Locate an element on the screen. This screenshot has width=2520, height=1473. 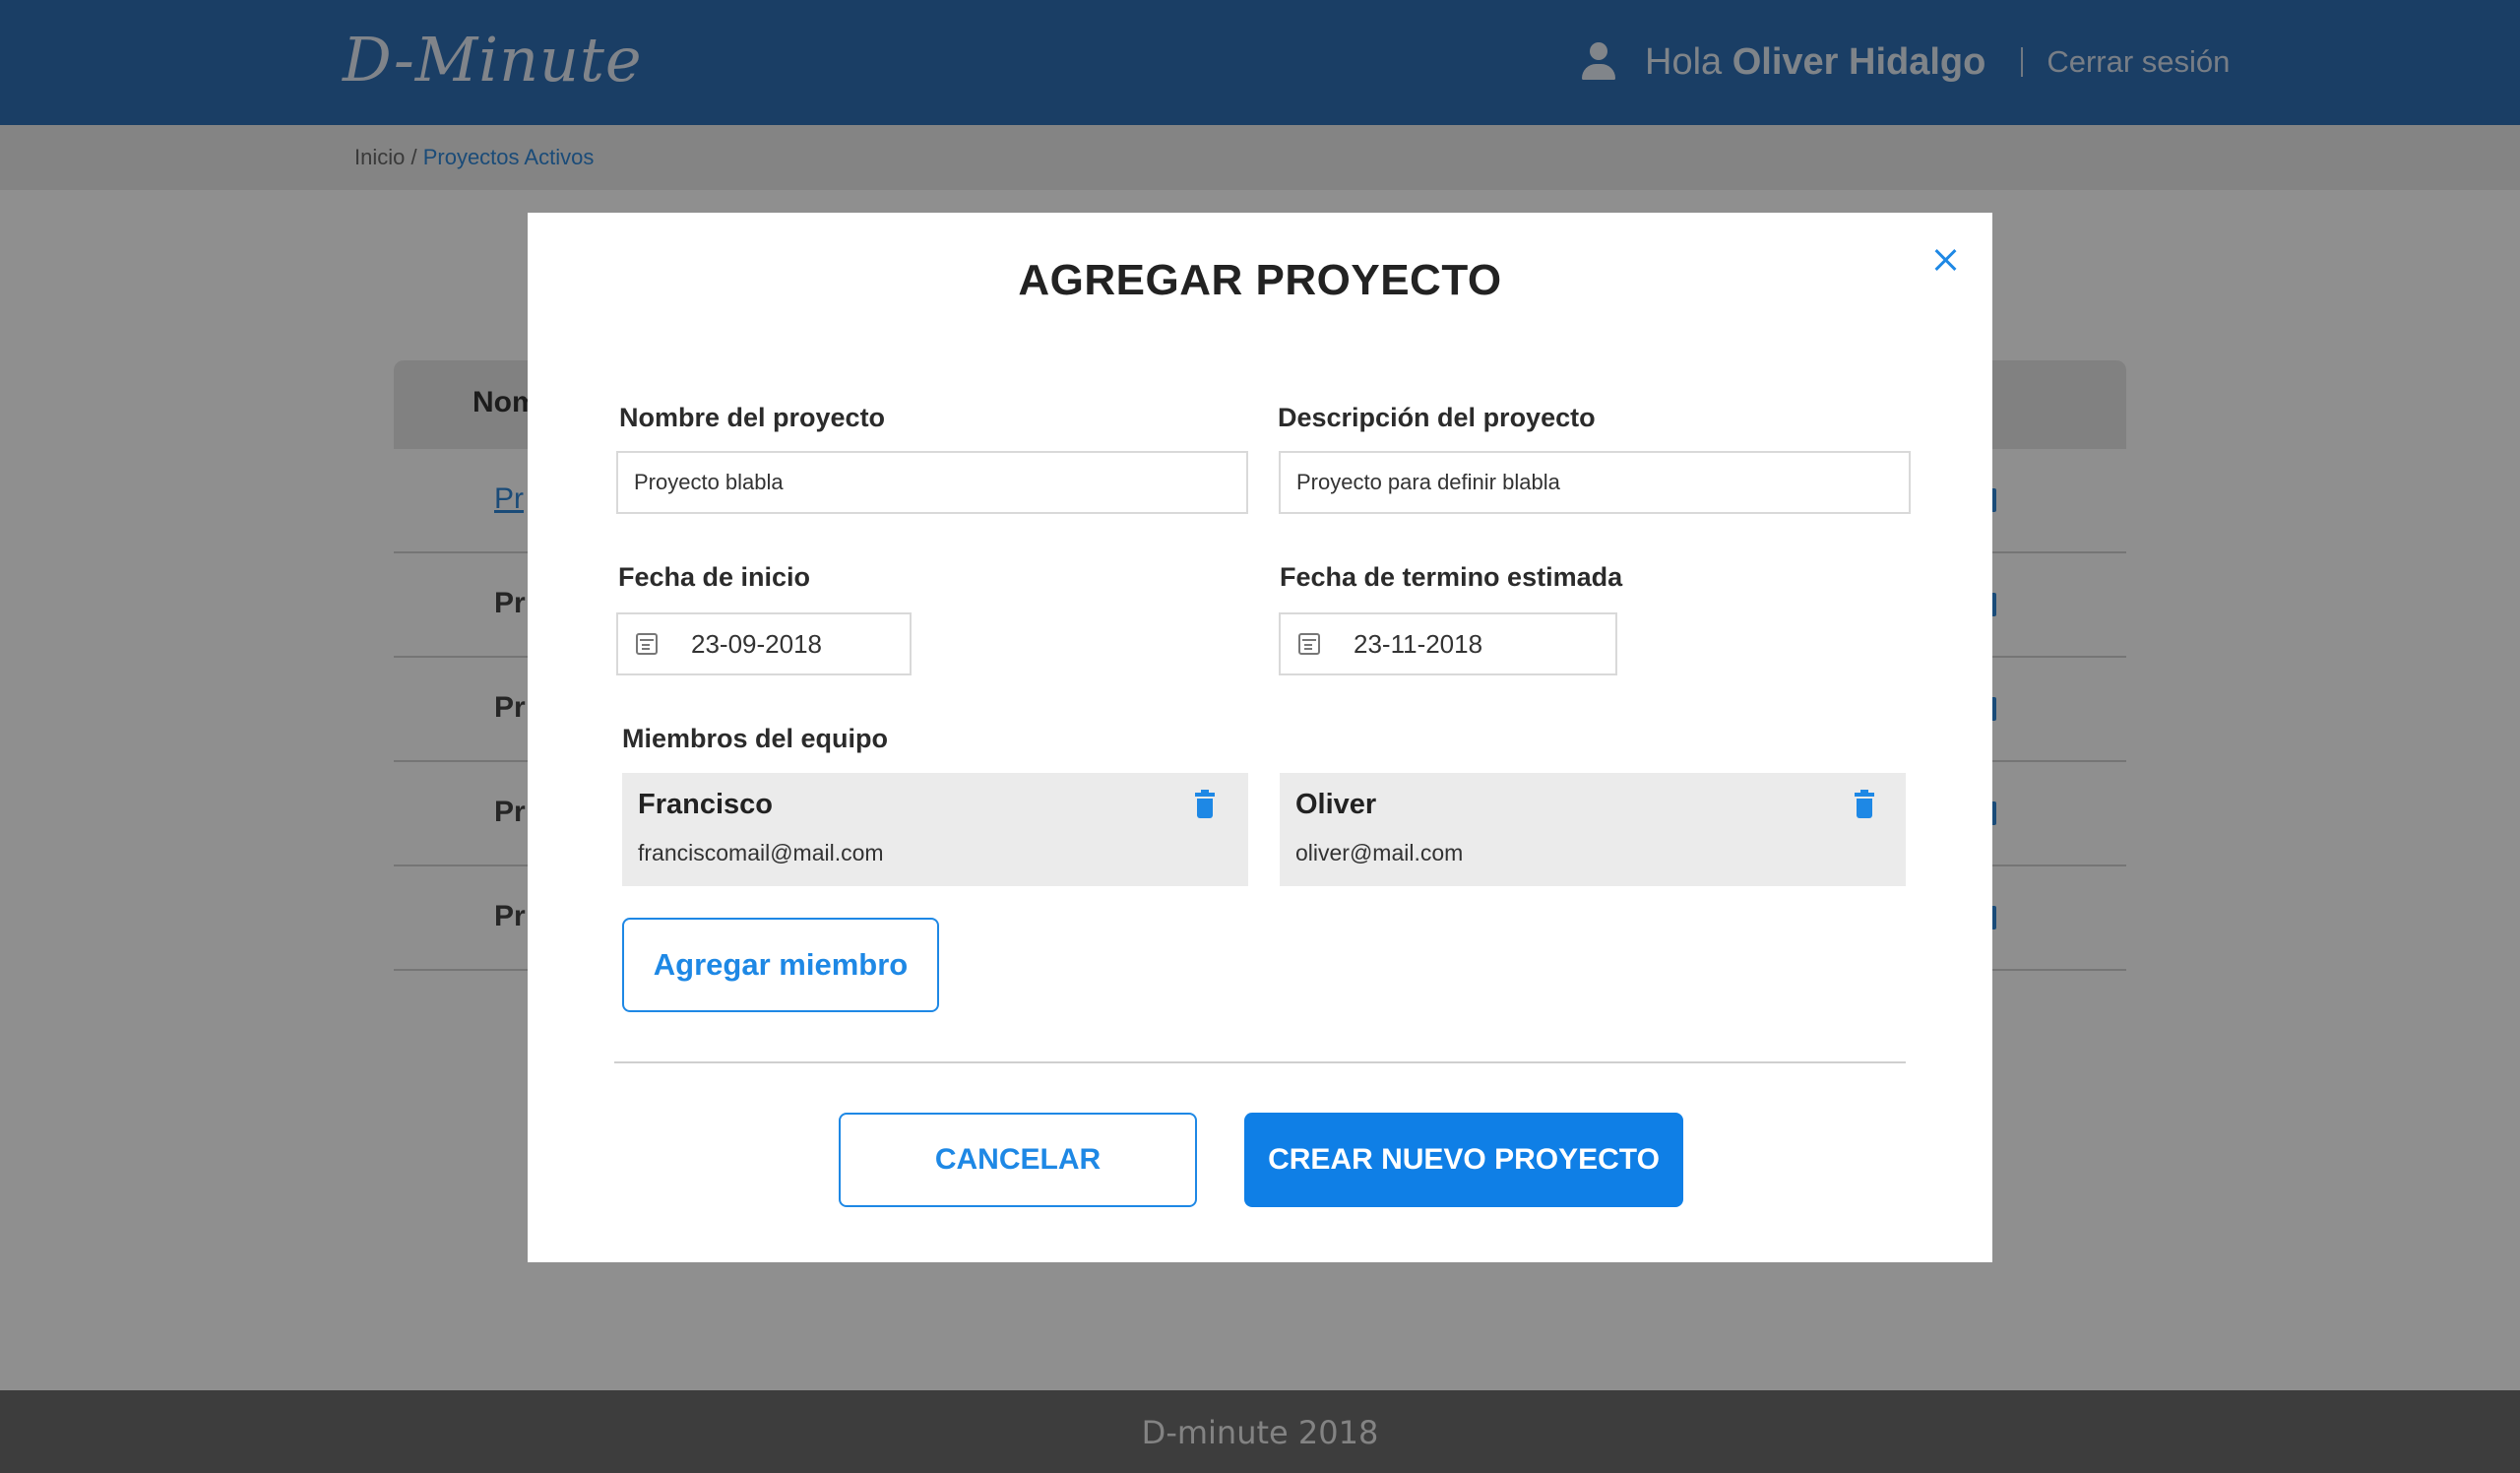
modal-divider is located at coordinates (1260, 1062).